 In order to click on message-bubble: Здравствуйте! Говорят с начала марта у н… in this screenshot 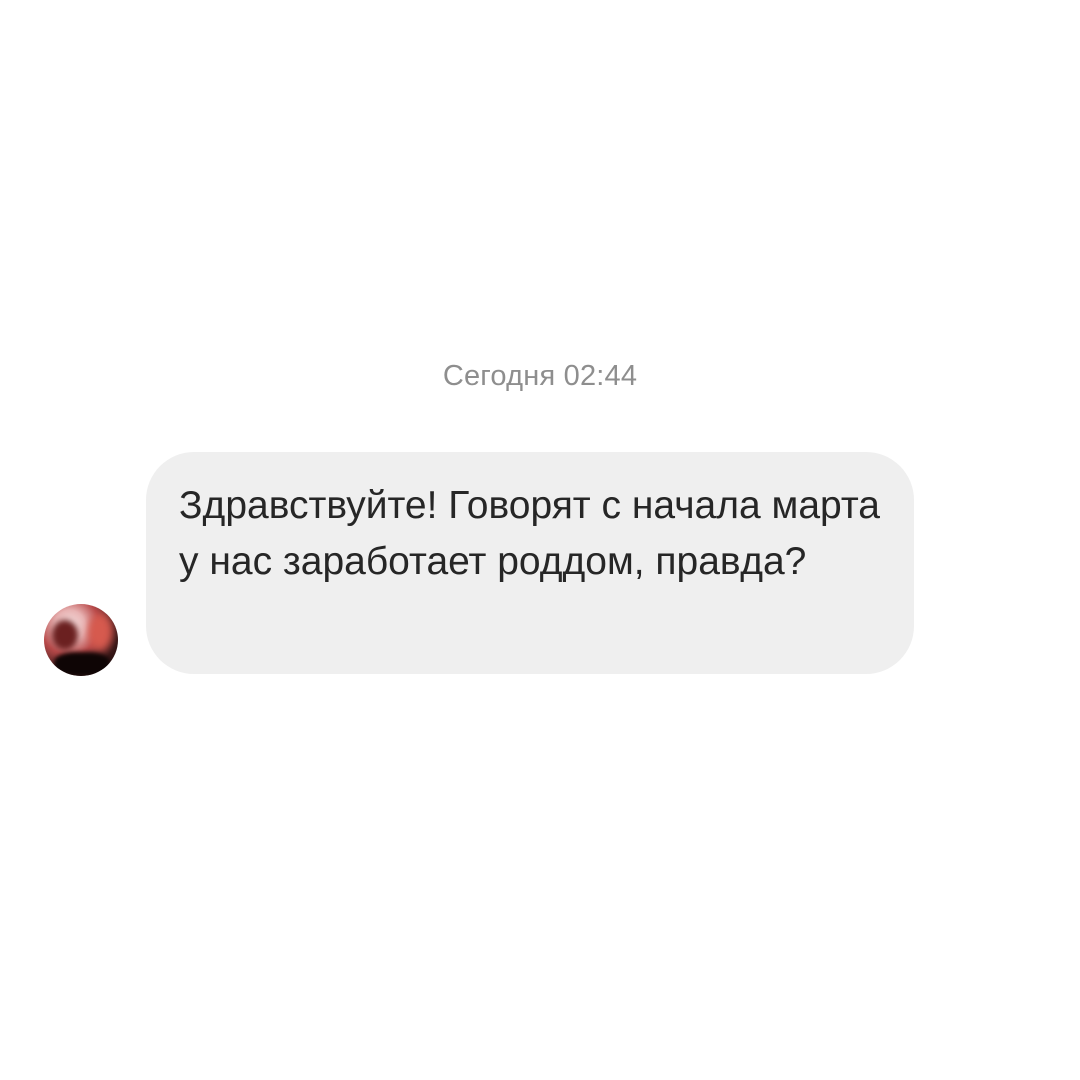, I will do `click(530, 563)`.